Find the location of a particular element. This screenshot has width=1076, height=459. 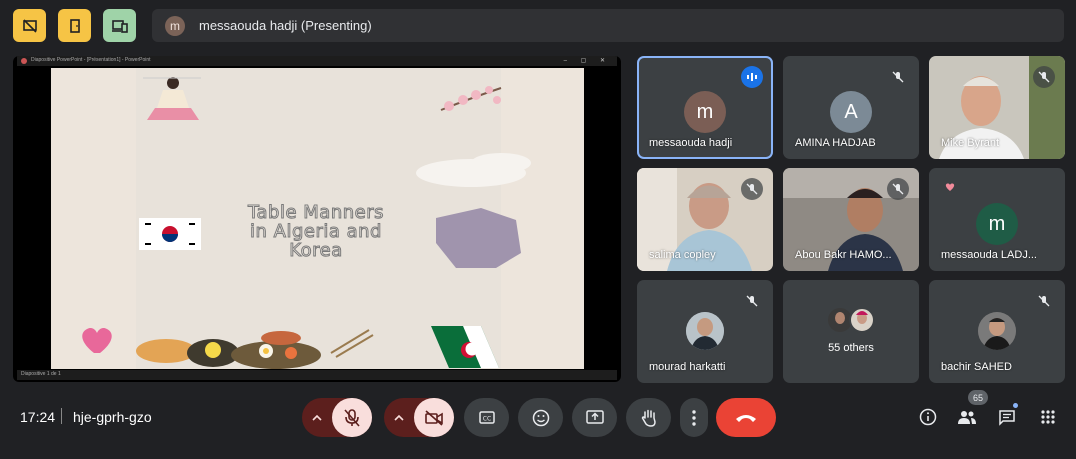

presenter-banner: m messaouda hadji (Presenting) is located at coordinates (608, 25).